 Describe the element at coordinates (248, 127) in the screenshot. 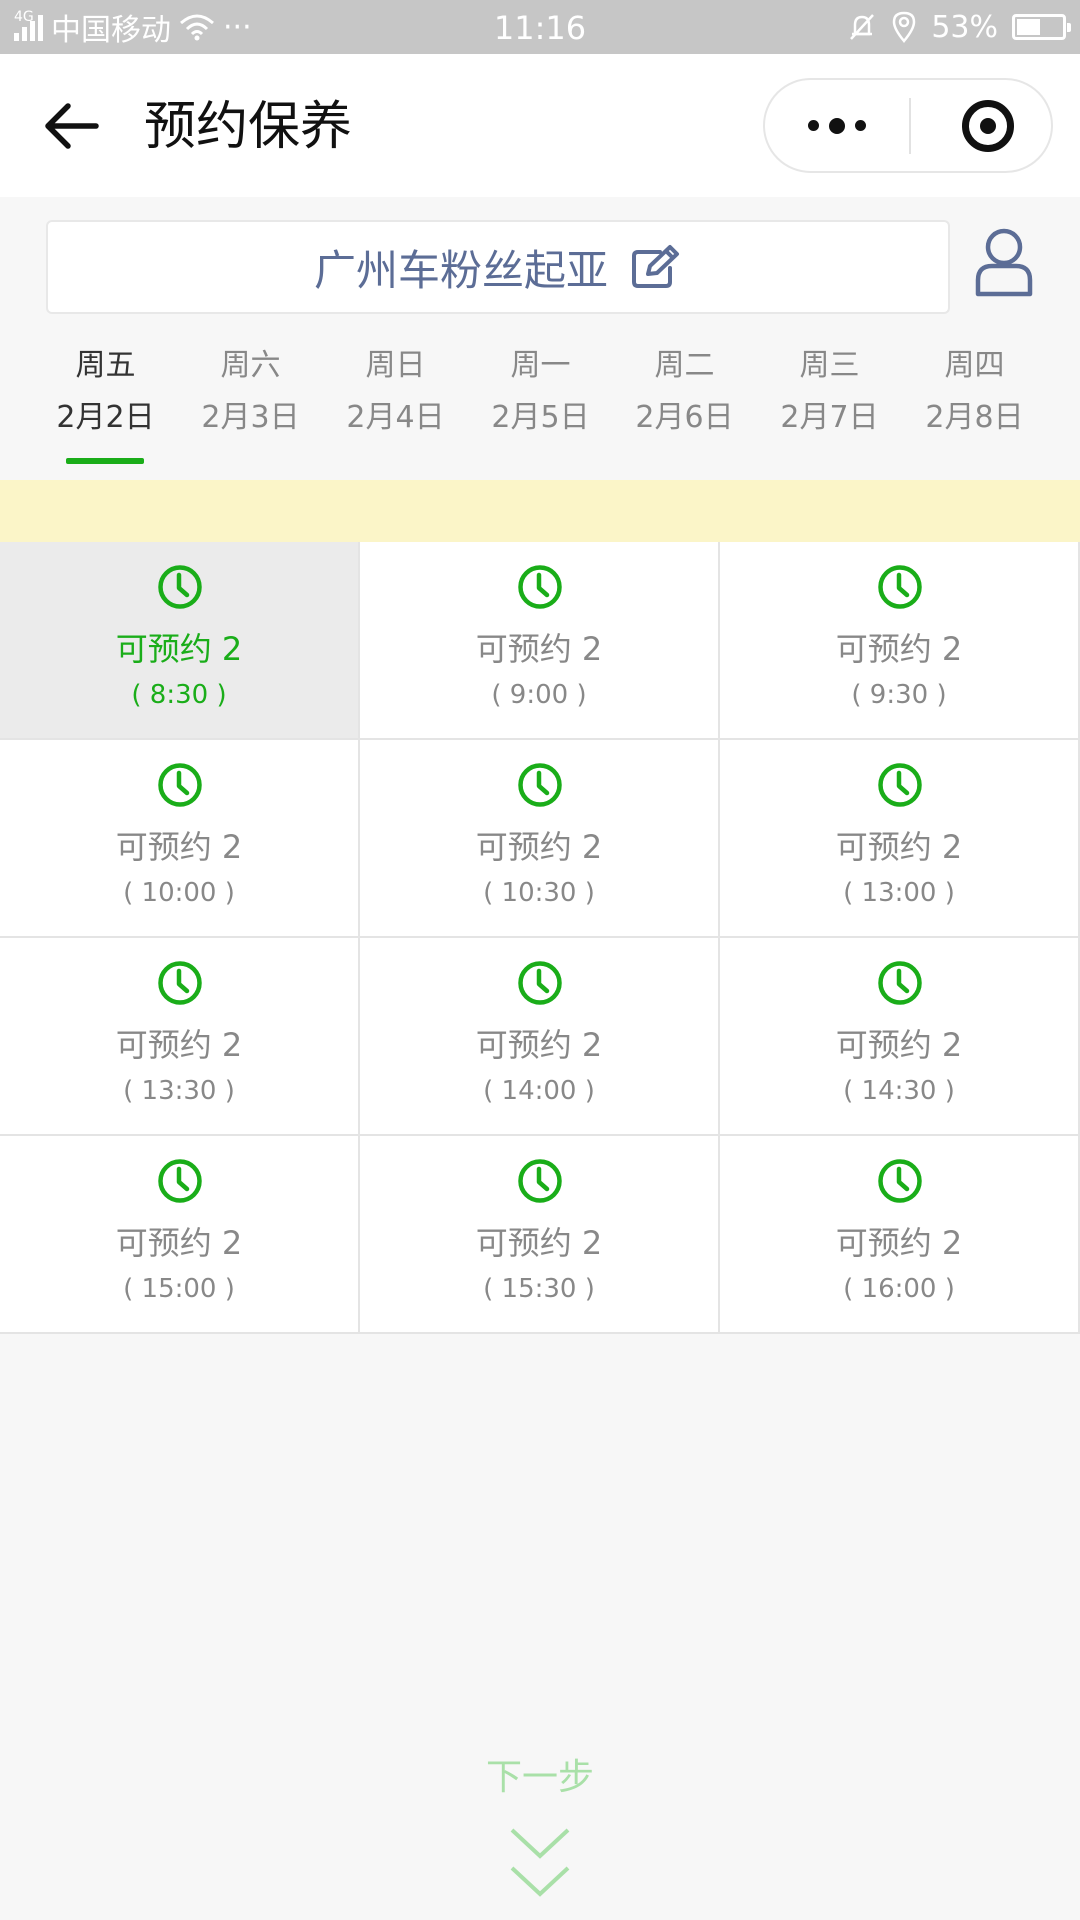

I see `page-title: 预约保养` at that location.